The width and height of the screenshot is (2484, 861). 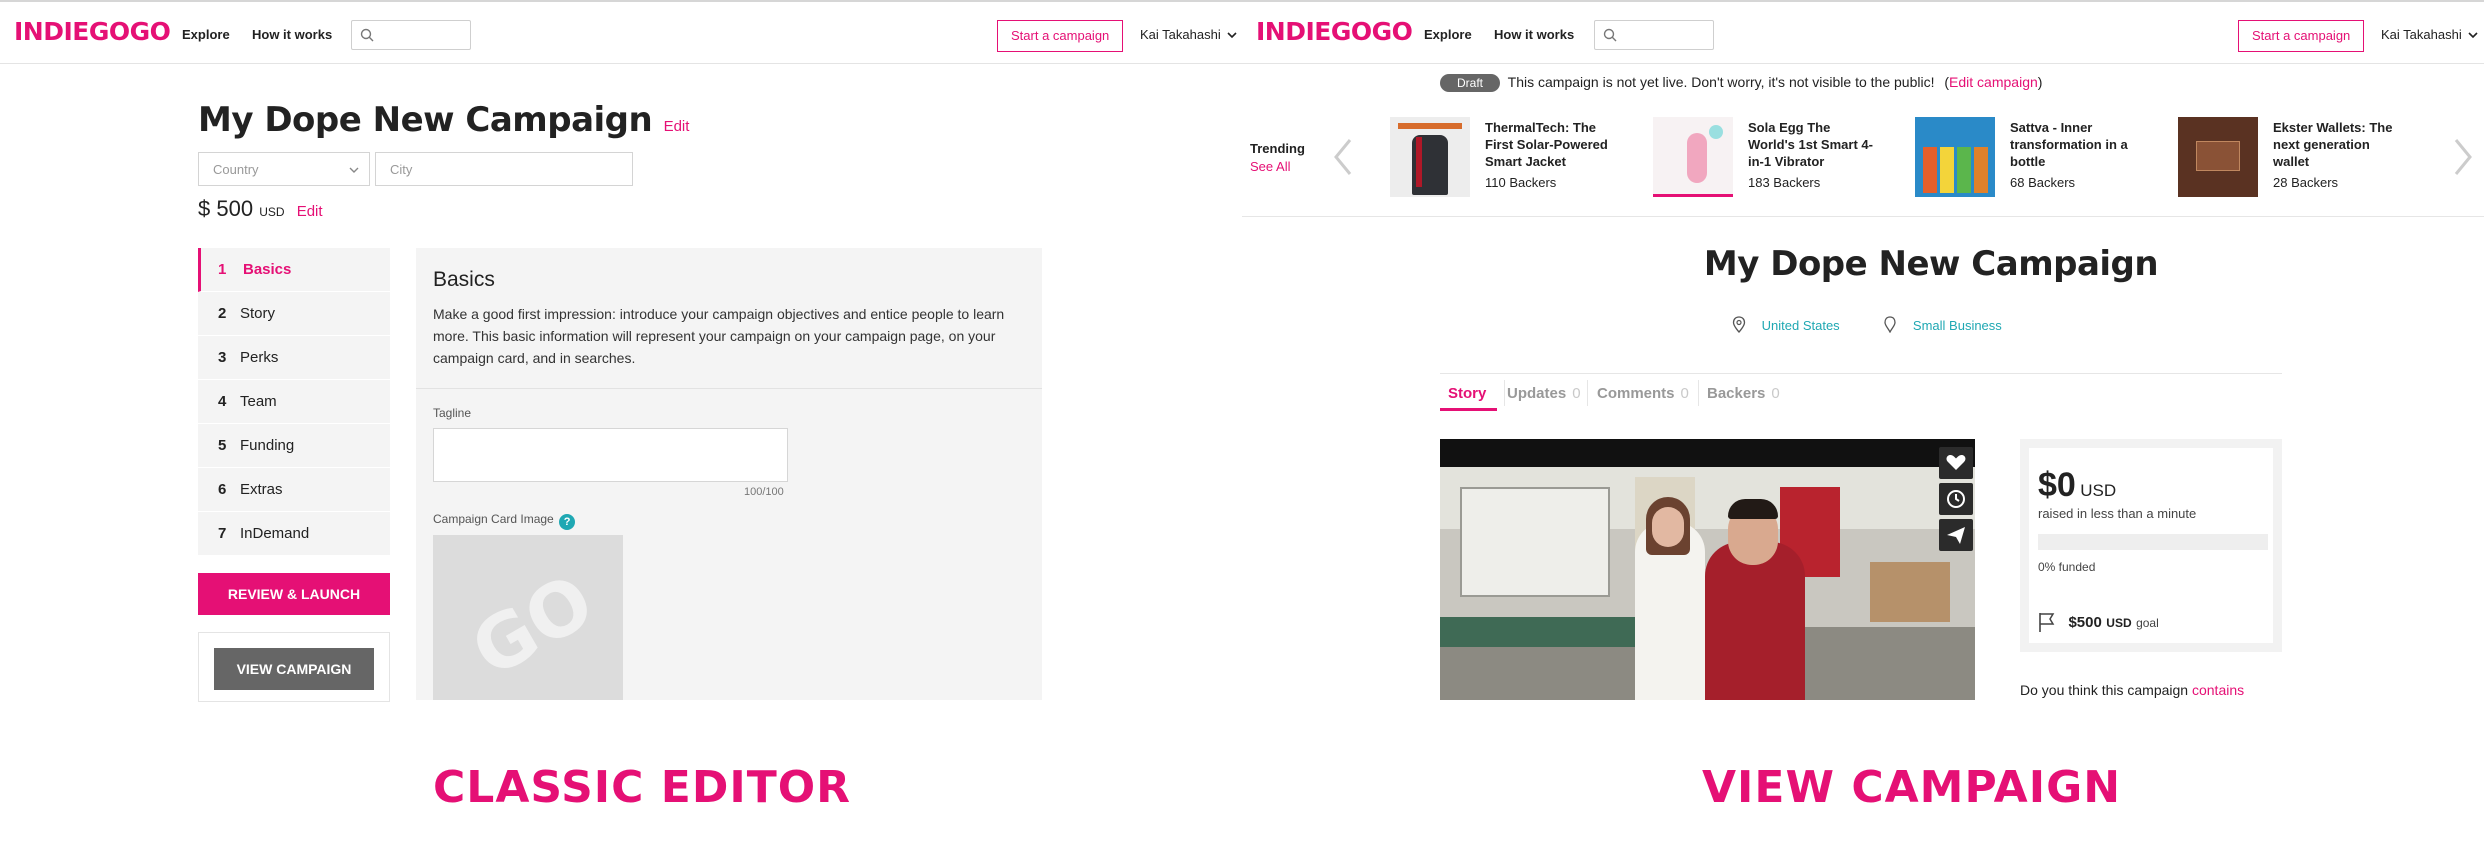 I want to click on see-all-link: See All, so click(x=1270, y=166).